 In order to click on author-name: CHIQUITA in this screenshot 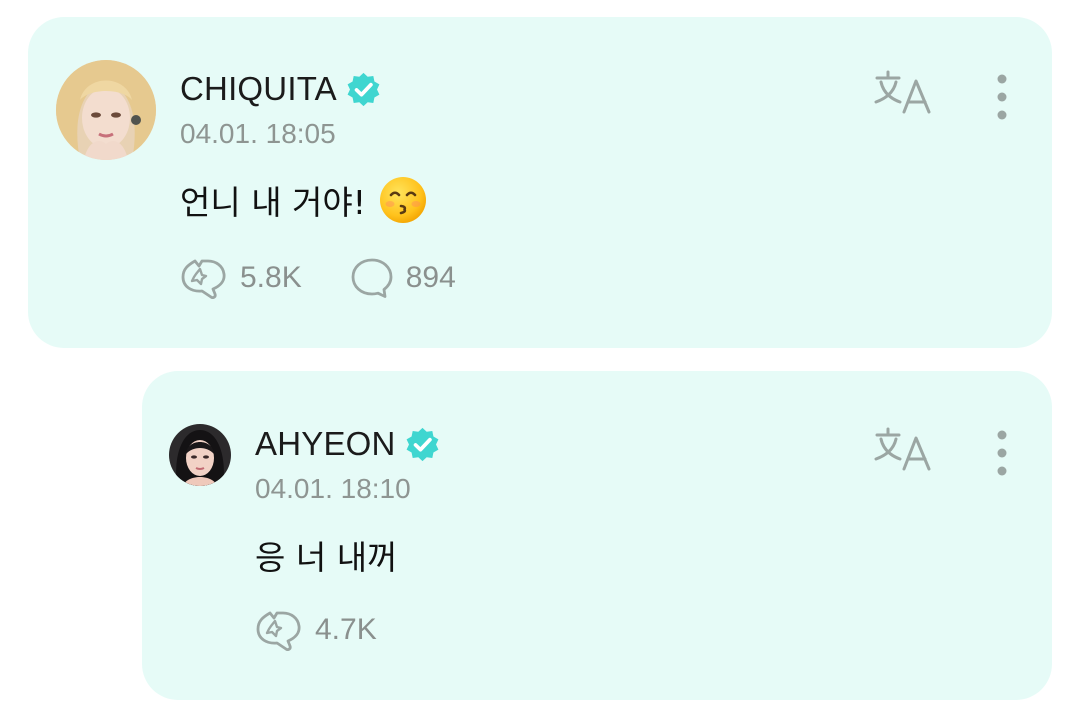, I will do `click(258, 89)`.